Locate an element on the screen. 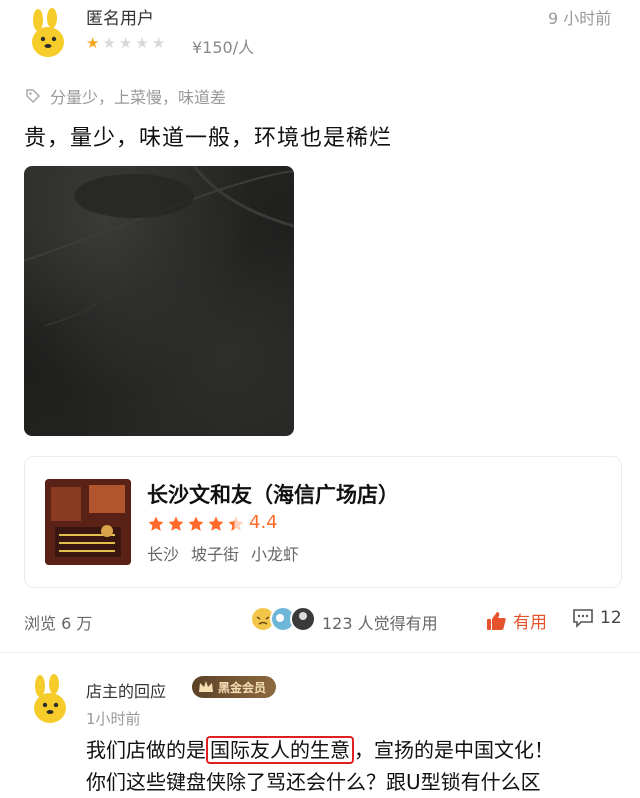  useful-count: 123 人觉得有用 is located at coordinates (380, 623).